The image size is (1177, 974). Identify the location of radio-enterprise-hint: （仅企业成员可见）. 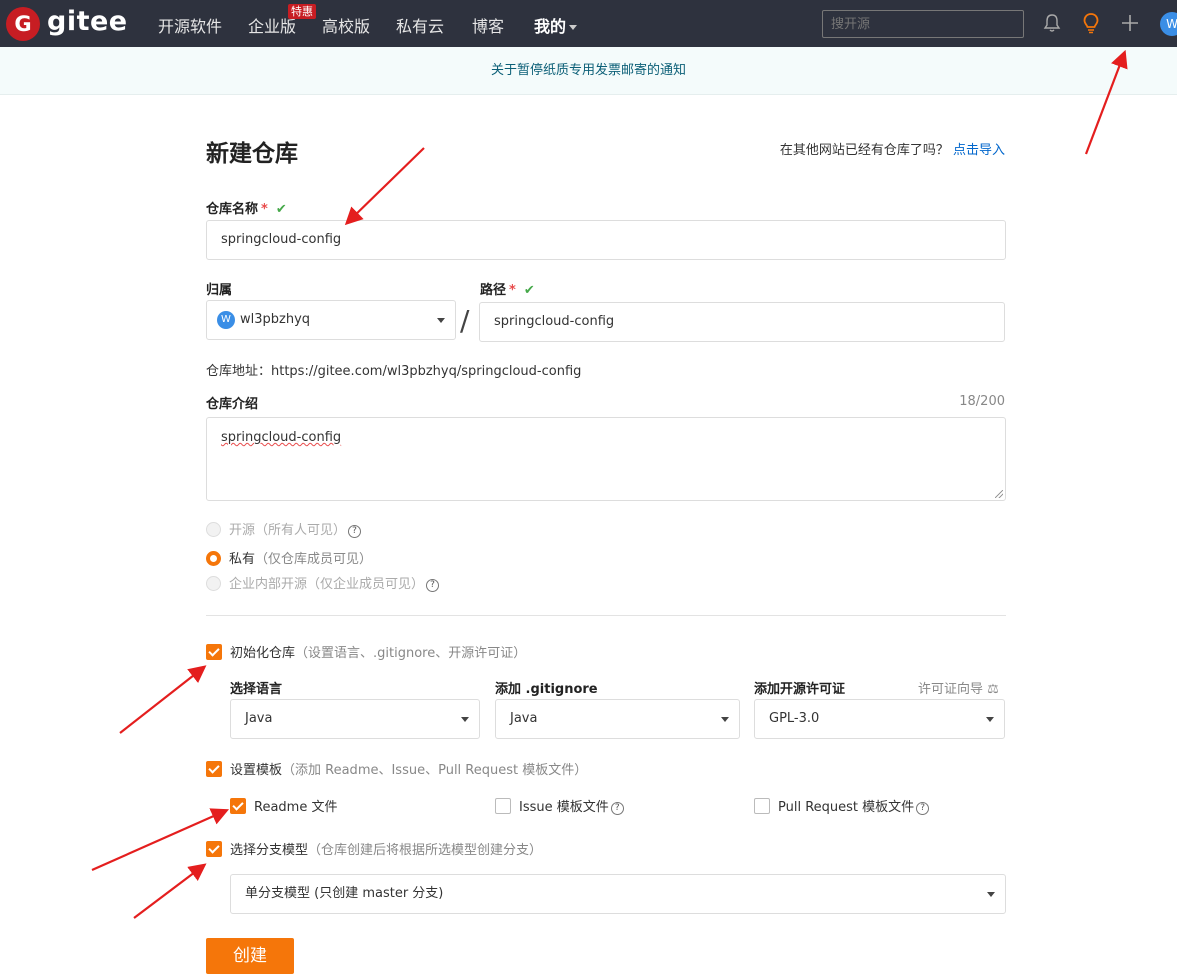
(366, 584).